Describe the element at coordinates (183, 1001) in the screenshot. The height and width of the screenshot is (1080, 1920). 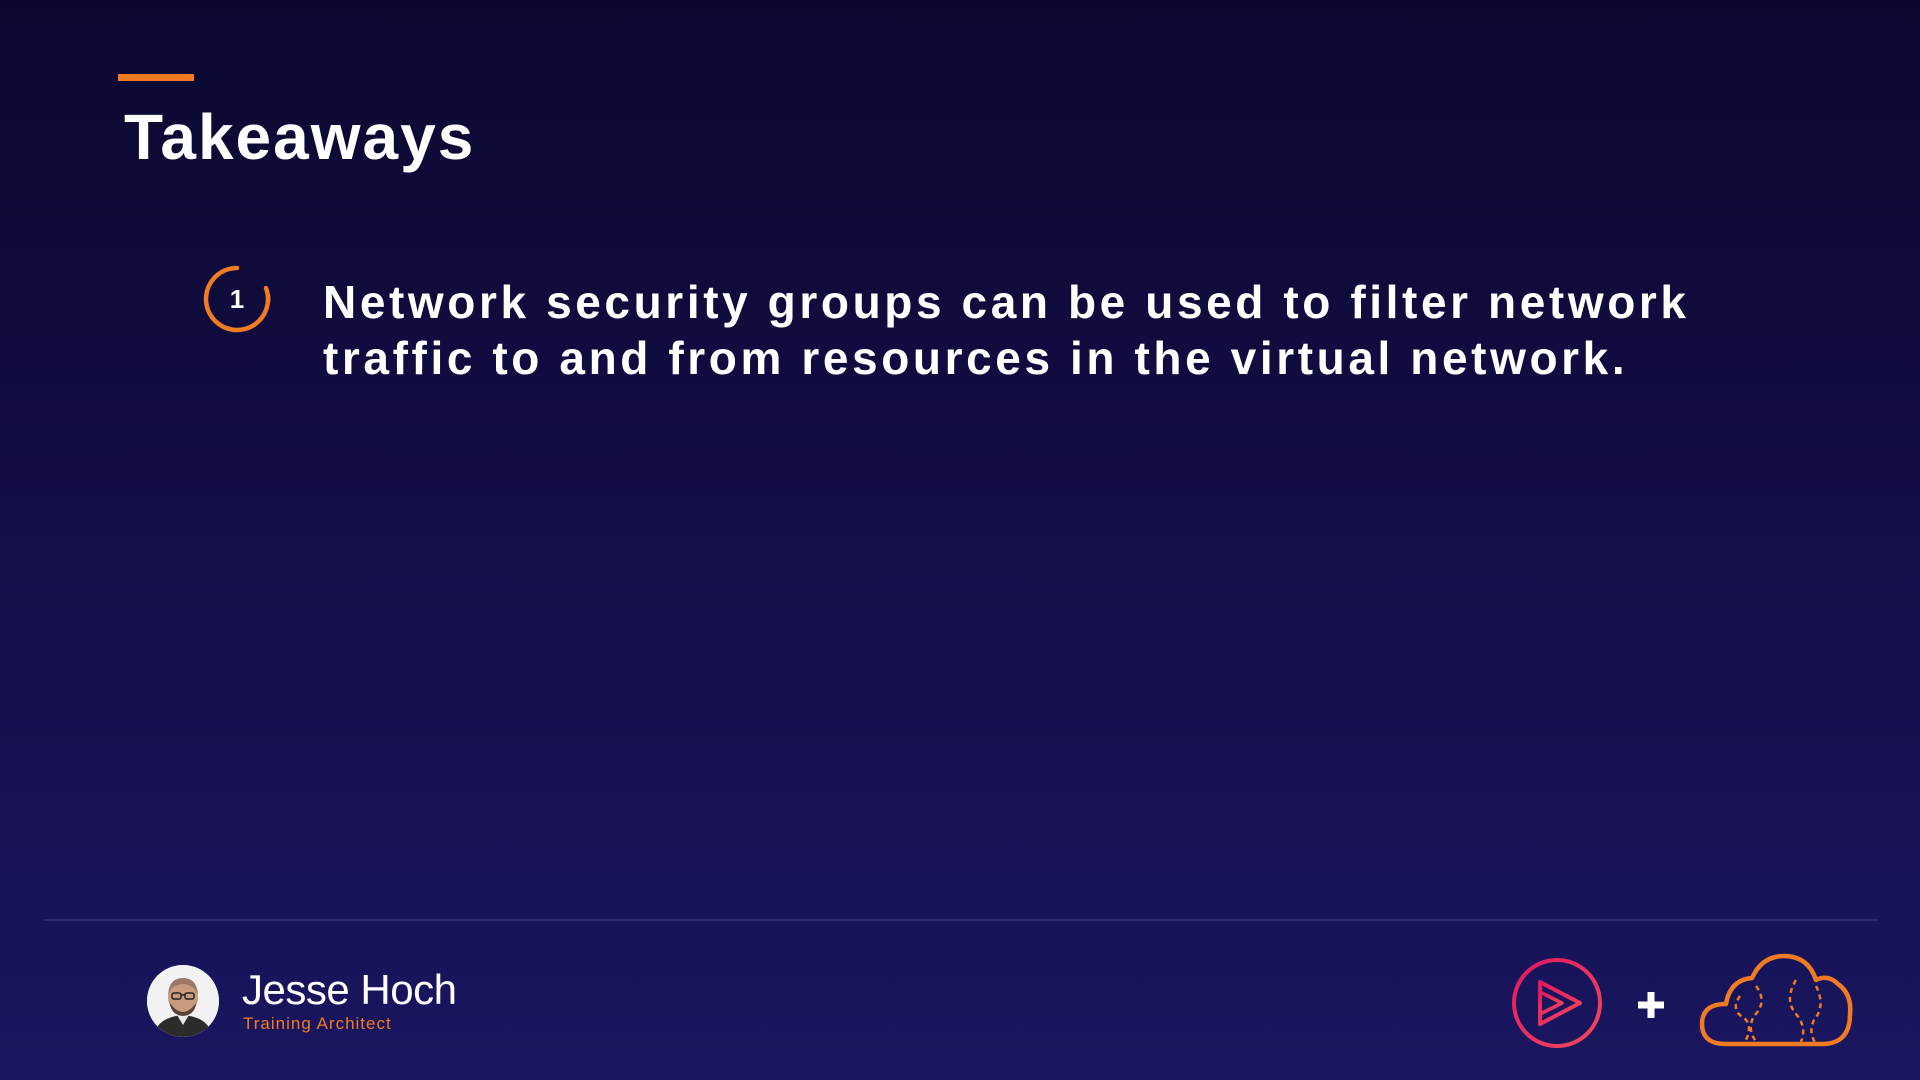
I see `presenter-avatar` at that location.